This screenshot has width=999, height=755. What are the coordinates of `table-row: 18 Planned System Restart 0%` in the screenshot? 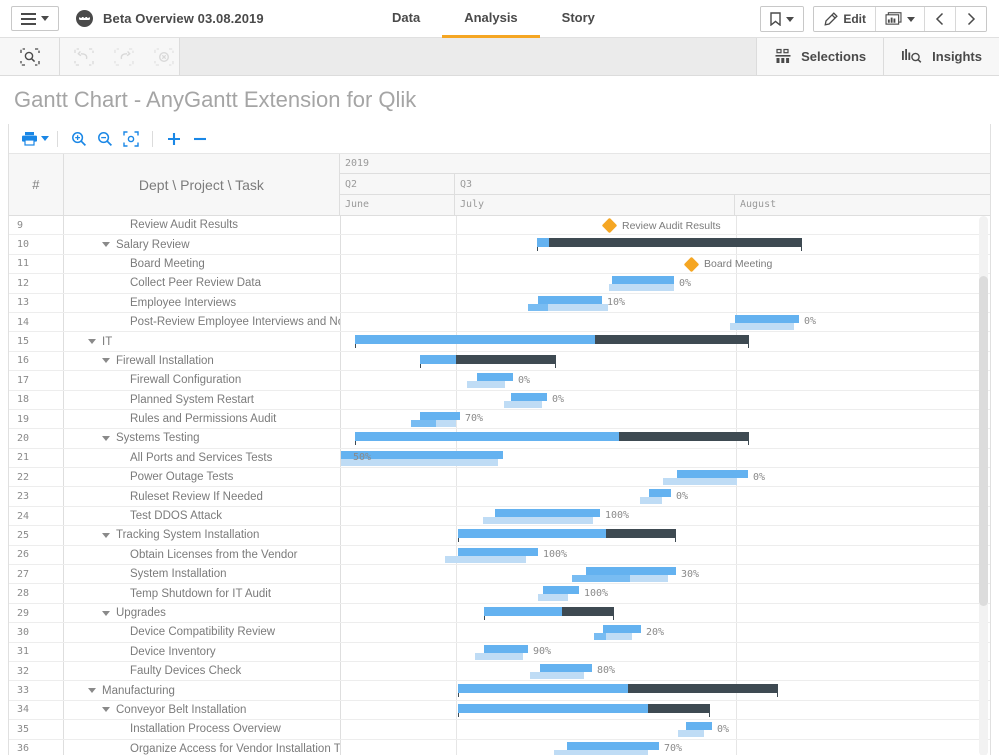 It's located at (499, 400).